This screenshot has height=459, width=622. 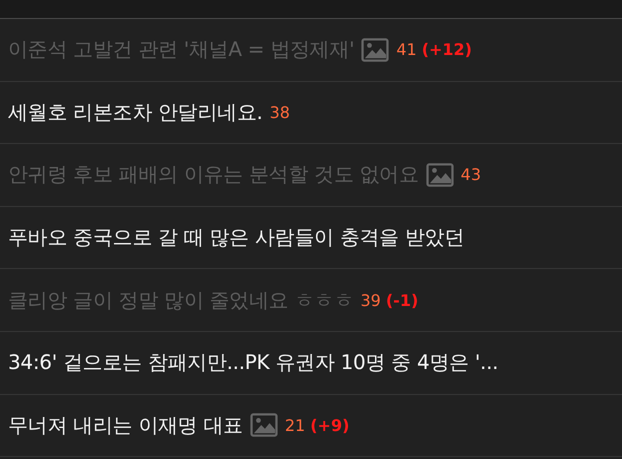 I want to click on post-row: 안귀령 후보 패배의 이유는 분석할 것도 없어요 43, so click(x=311, y=175).